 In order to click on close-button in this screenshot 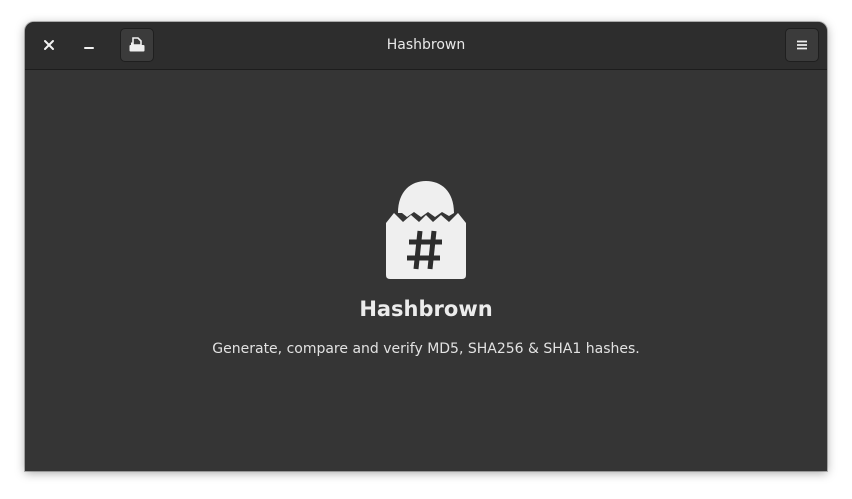, I will do `click(49, 45)`.